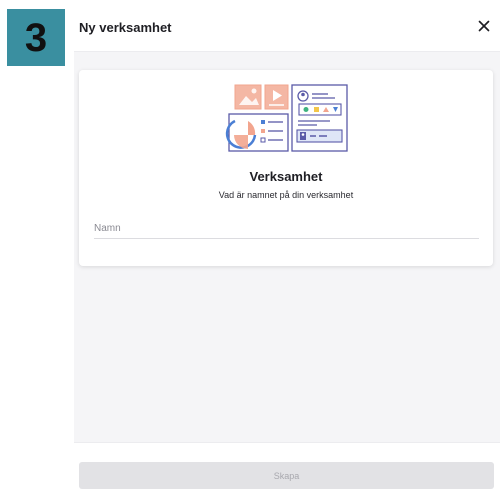  I want to click on card-subtitle: Vad är namnet på din verksamhet, so click(286, 195).